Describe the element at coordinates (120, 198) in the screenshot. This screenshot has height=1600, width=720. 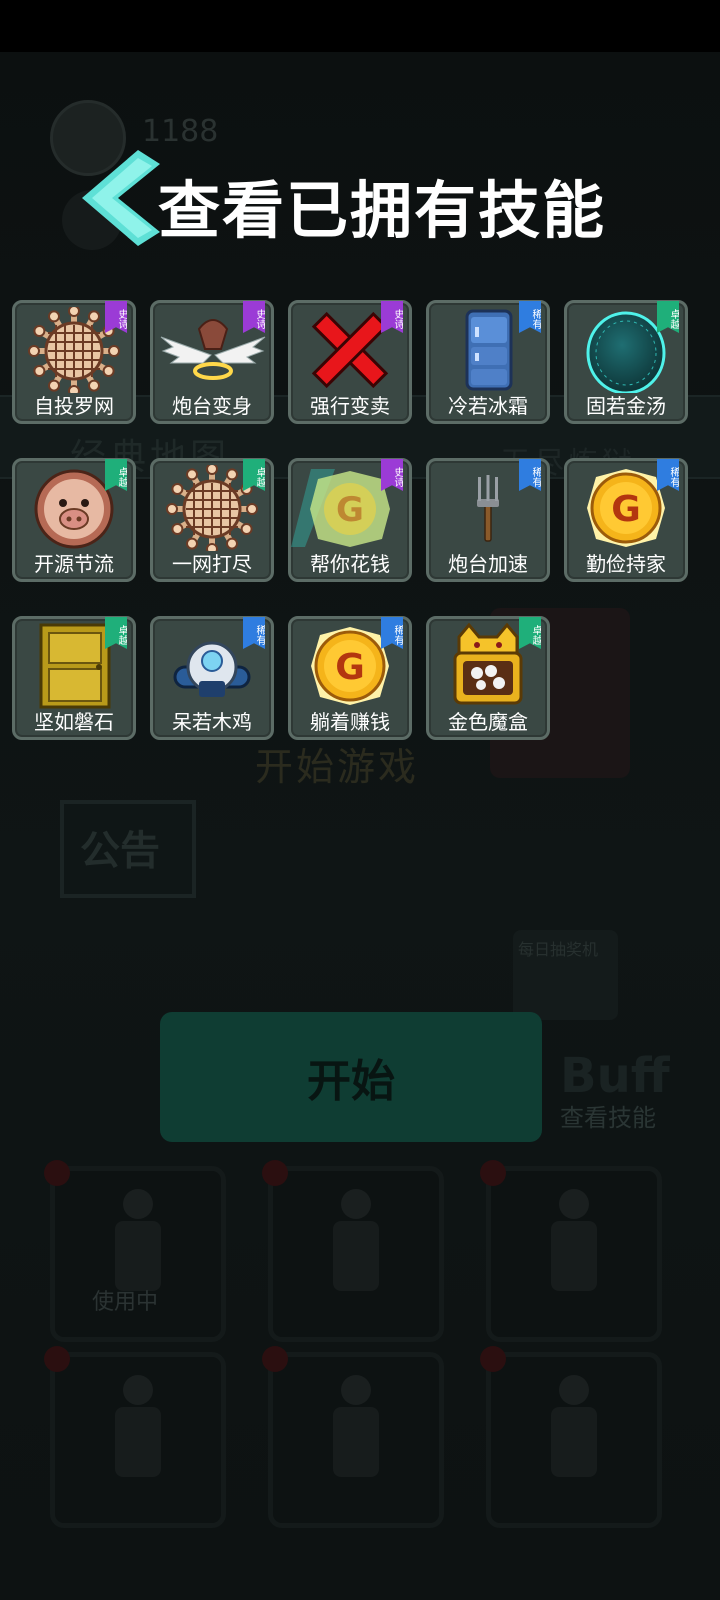
I see `chevron-left-icon` at that location.